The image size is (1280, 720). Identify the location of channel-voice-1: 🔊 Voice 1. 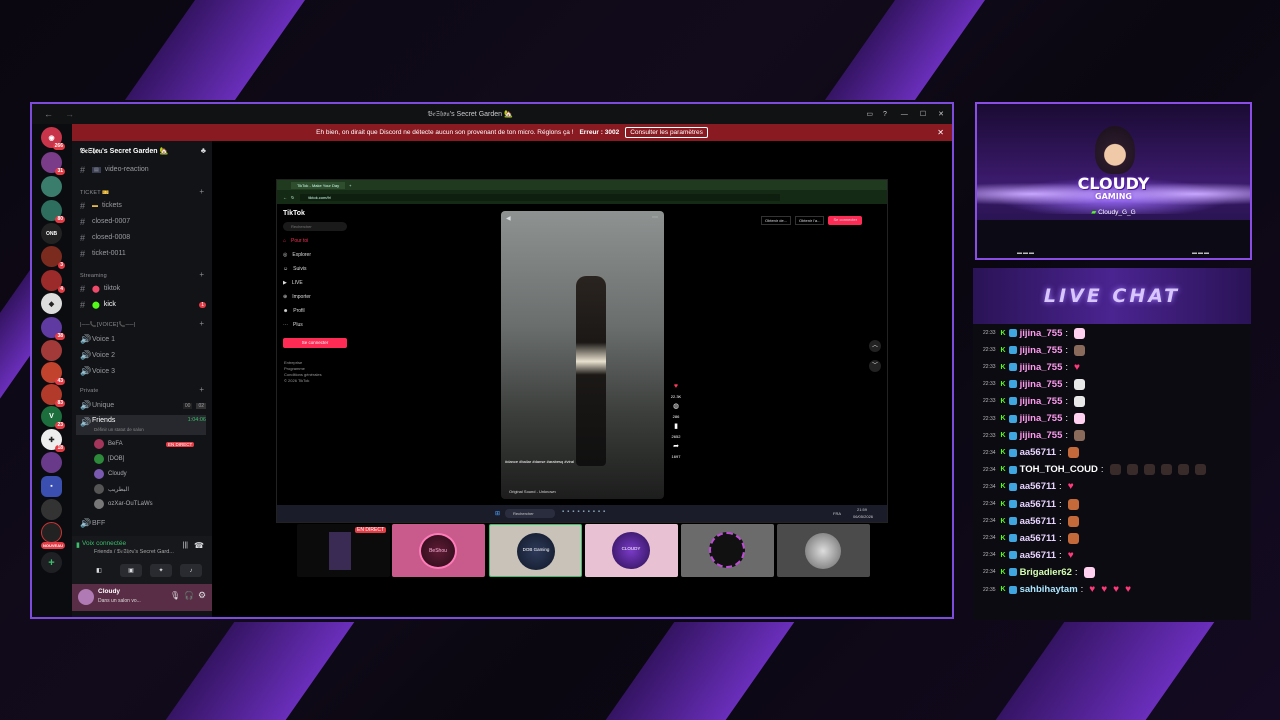
(143, 339).